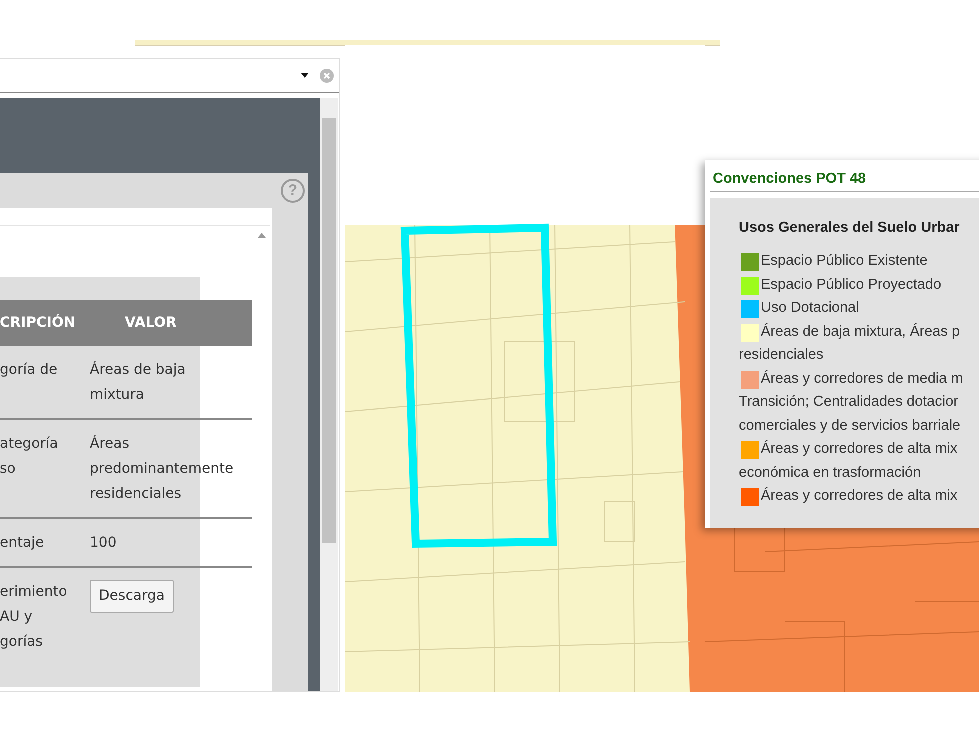 Image resolution: width=979 pixels, height=734 pixels. I want to click on table-cell-text: goría de, so click(29, 370).